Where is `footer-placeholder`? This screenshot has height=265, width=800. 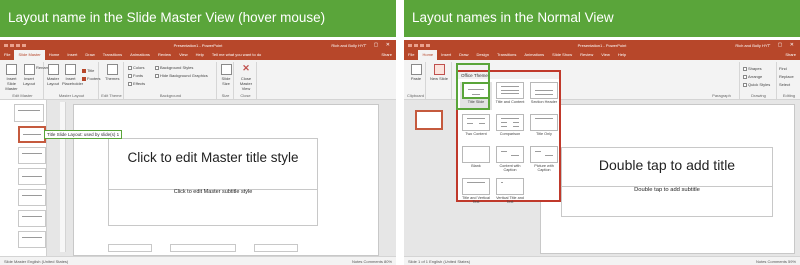 footer-placeholder is located at coordinates (203, 248).